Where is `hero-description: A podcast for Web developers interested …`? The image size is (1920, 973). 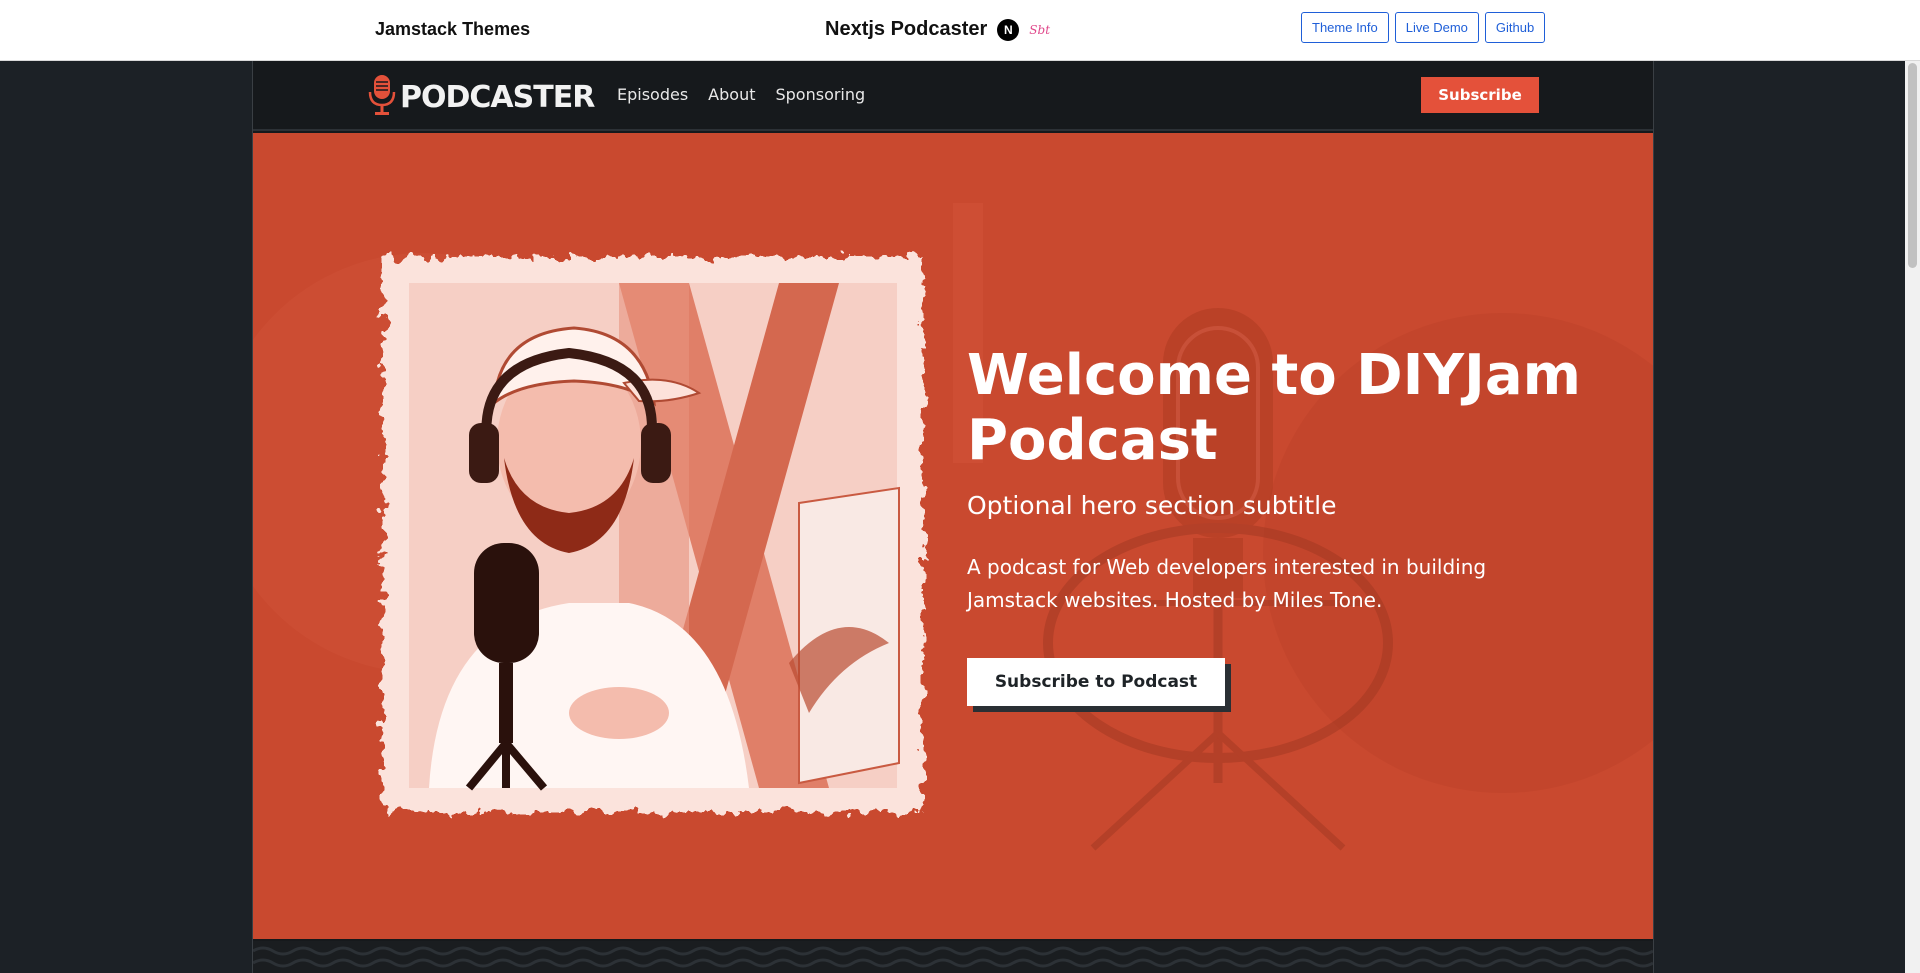
hero-description: A podcast for Web developers interested … is located at coordinates (1227, 583).